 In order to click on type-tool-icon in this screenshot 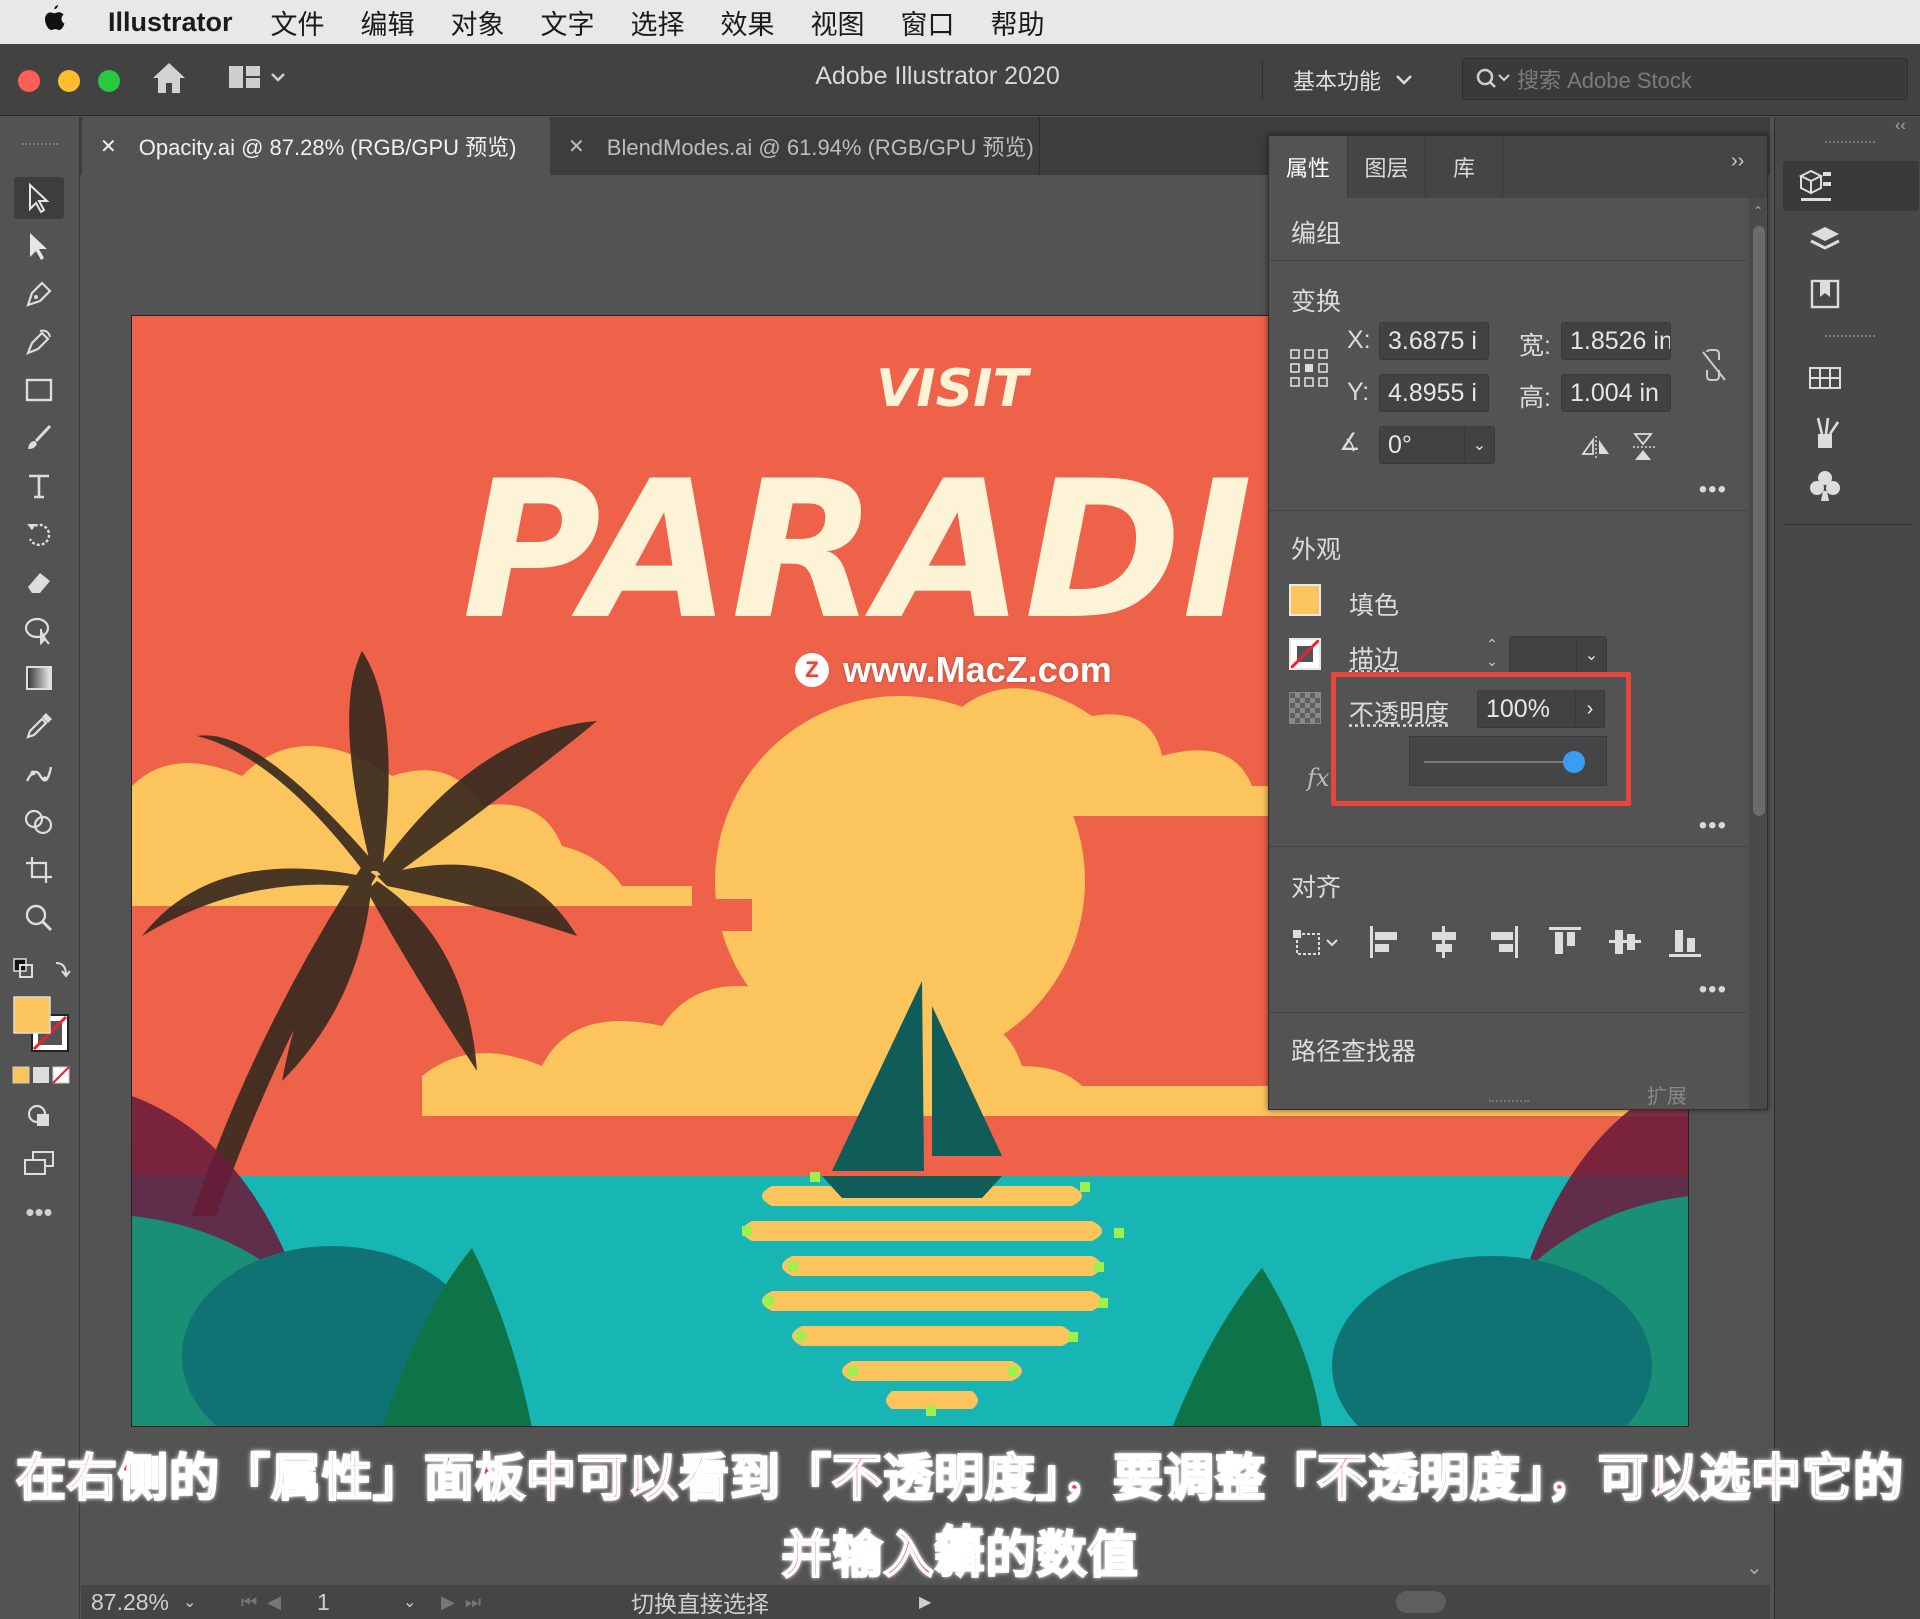, I will do `click(39, 486)`.